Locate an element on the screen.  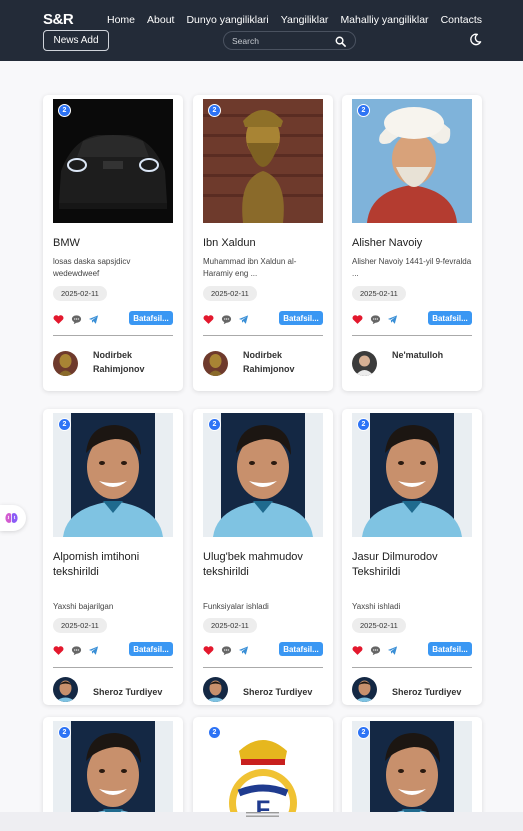
nav-link-world-news: Dunyo yangiliklari is located at coordinates (227, 20).